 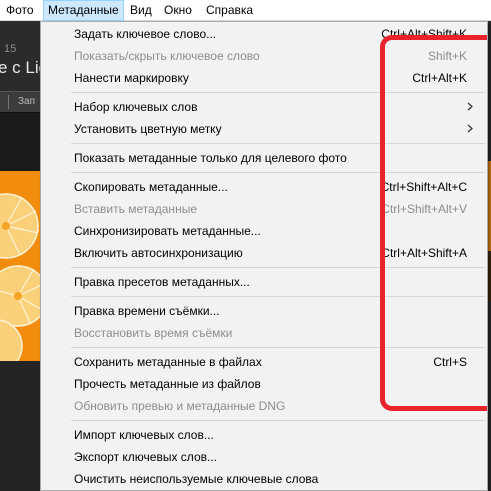 I want to click on menu-item-label: Нанести маркировку, so click(x=131, y=78).